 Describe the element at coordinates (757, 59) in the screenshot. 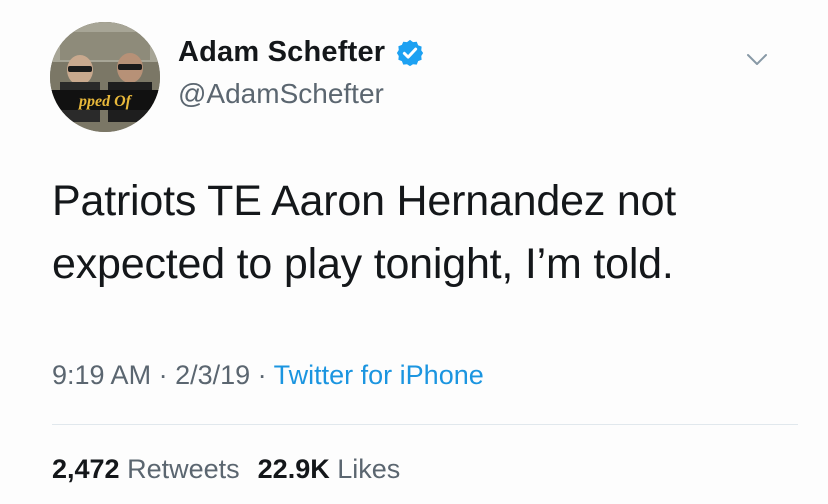

I see `chevron-down-icon` at that location.